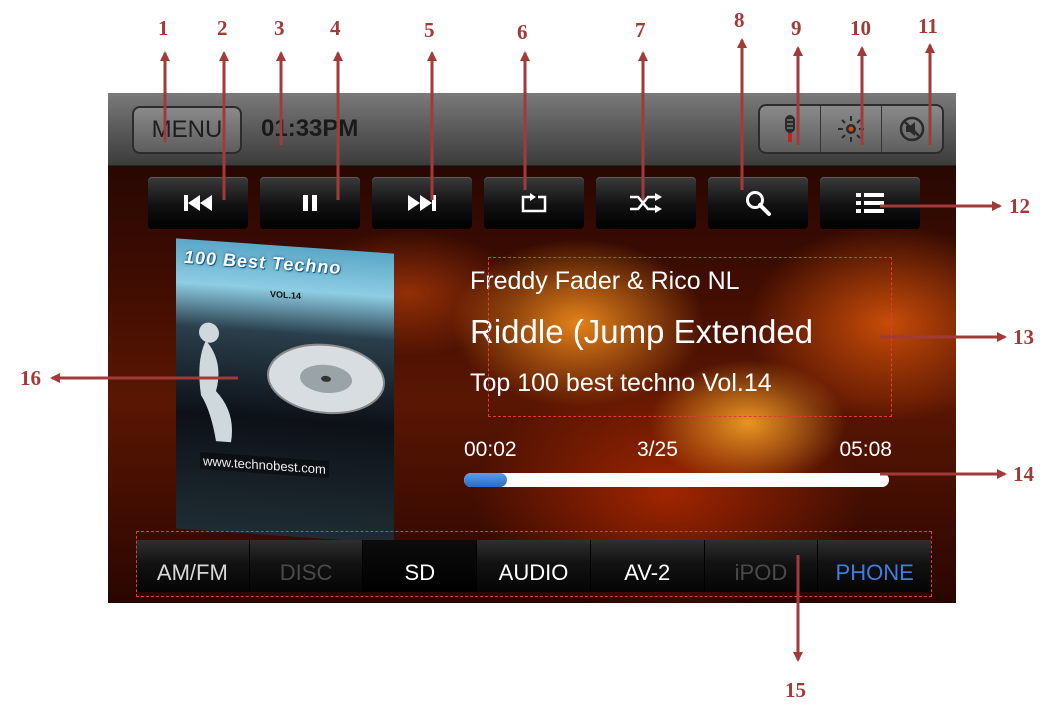 This screenshot has height=704, width=1048. Describe the element at coordinates (263, 262) in the screenshot. I see `album-art-title: 100 Best Techno` at that location.